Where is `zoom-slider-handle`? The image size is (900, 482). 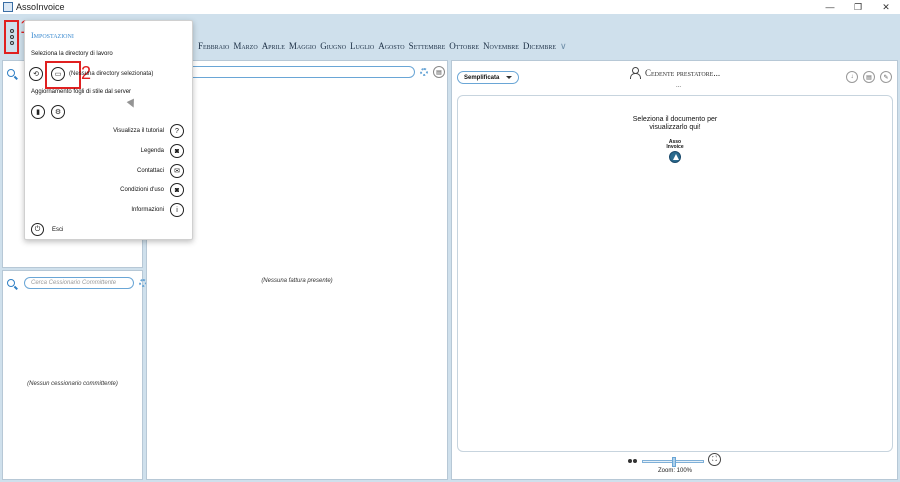
zoom-slider-handle is located at coordinates (674, 462).